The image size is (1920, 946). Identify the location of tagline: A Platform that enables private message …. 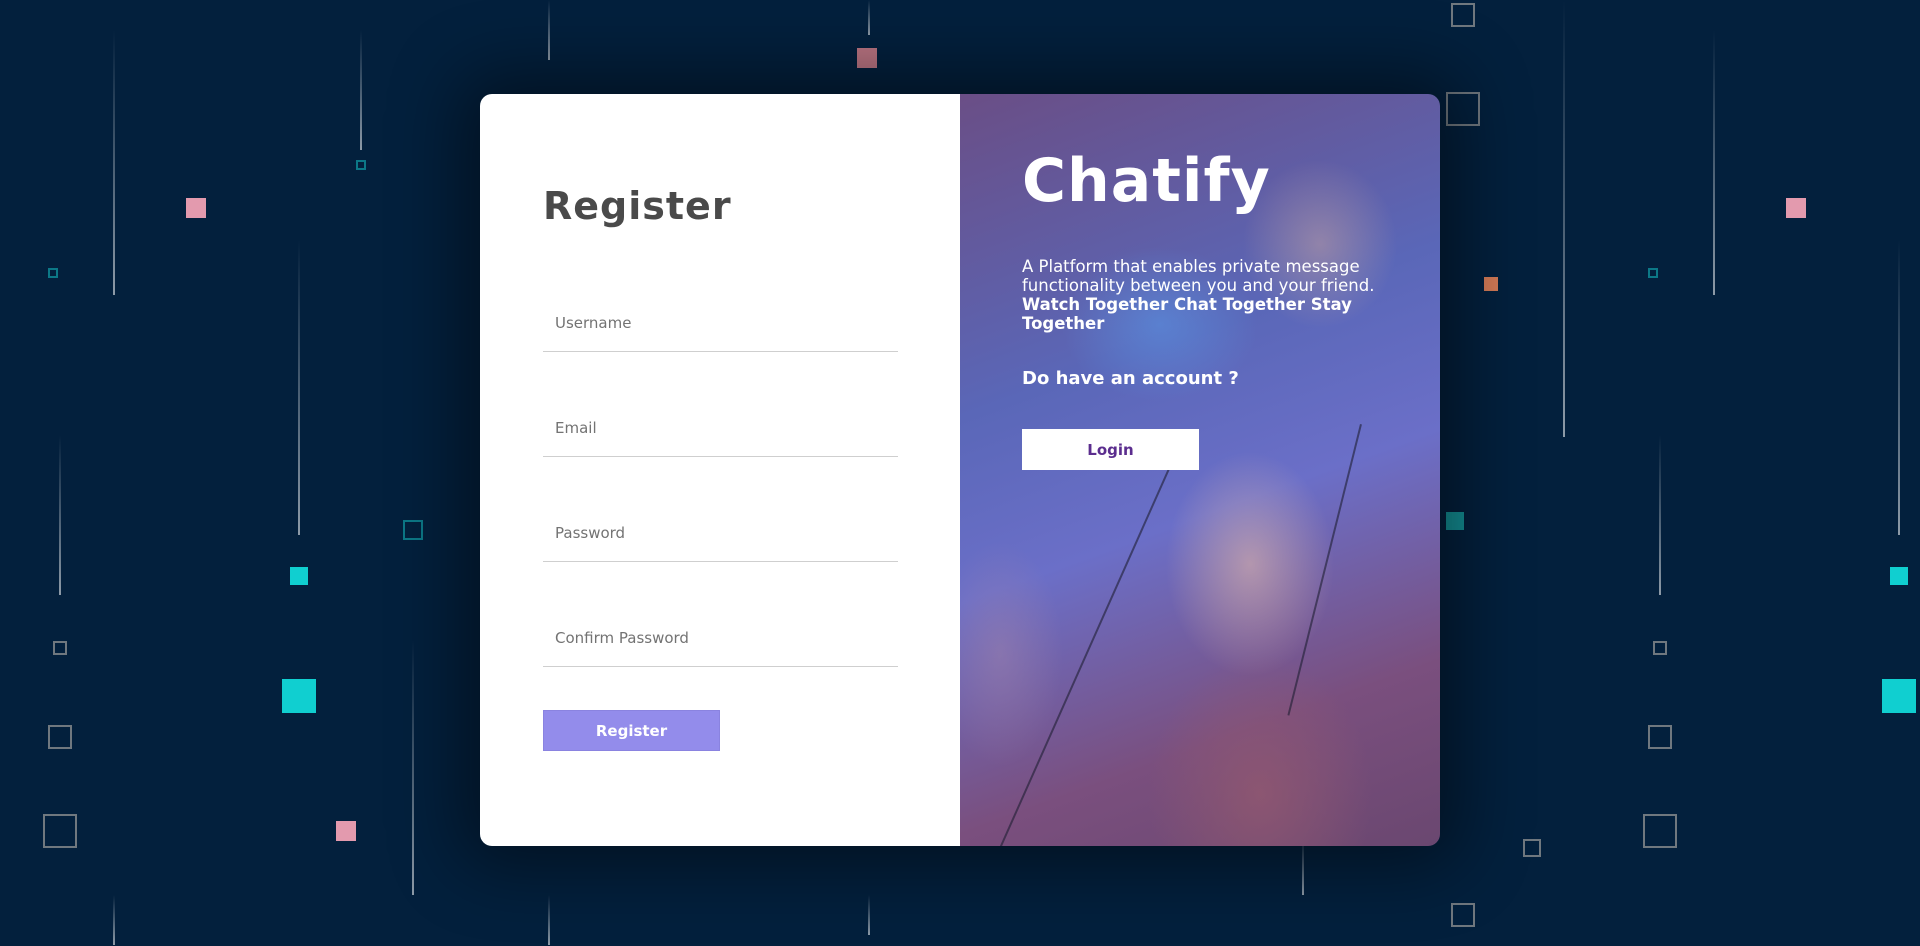
(1202, 295).